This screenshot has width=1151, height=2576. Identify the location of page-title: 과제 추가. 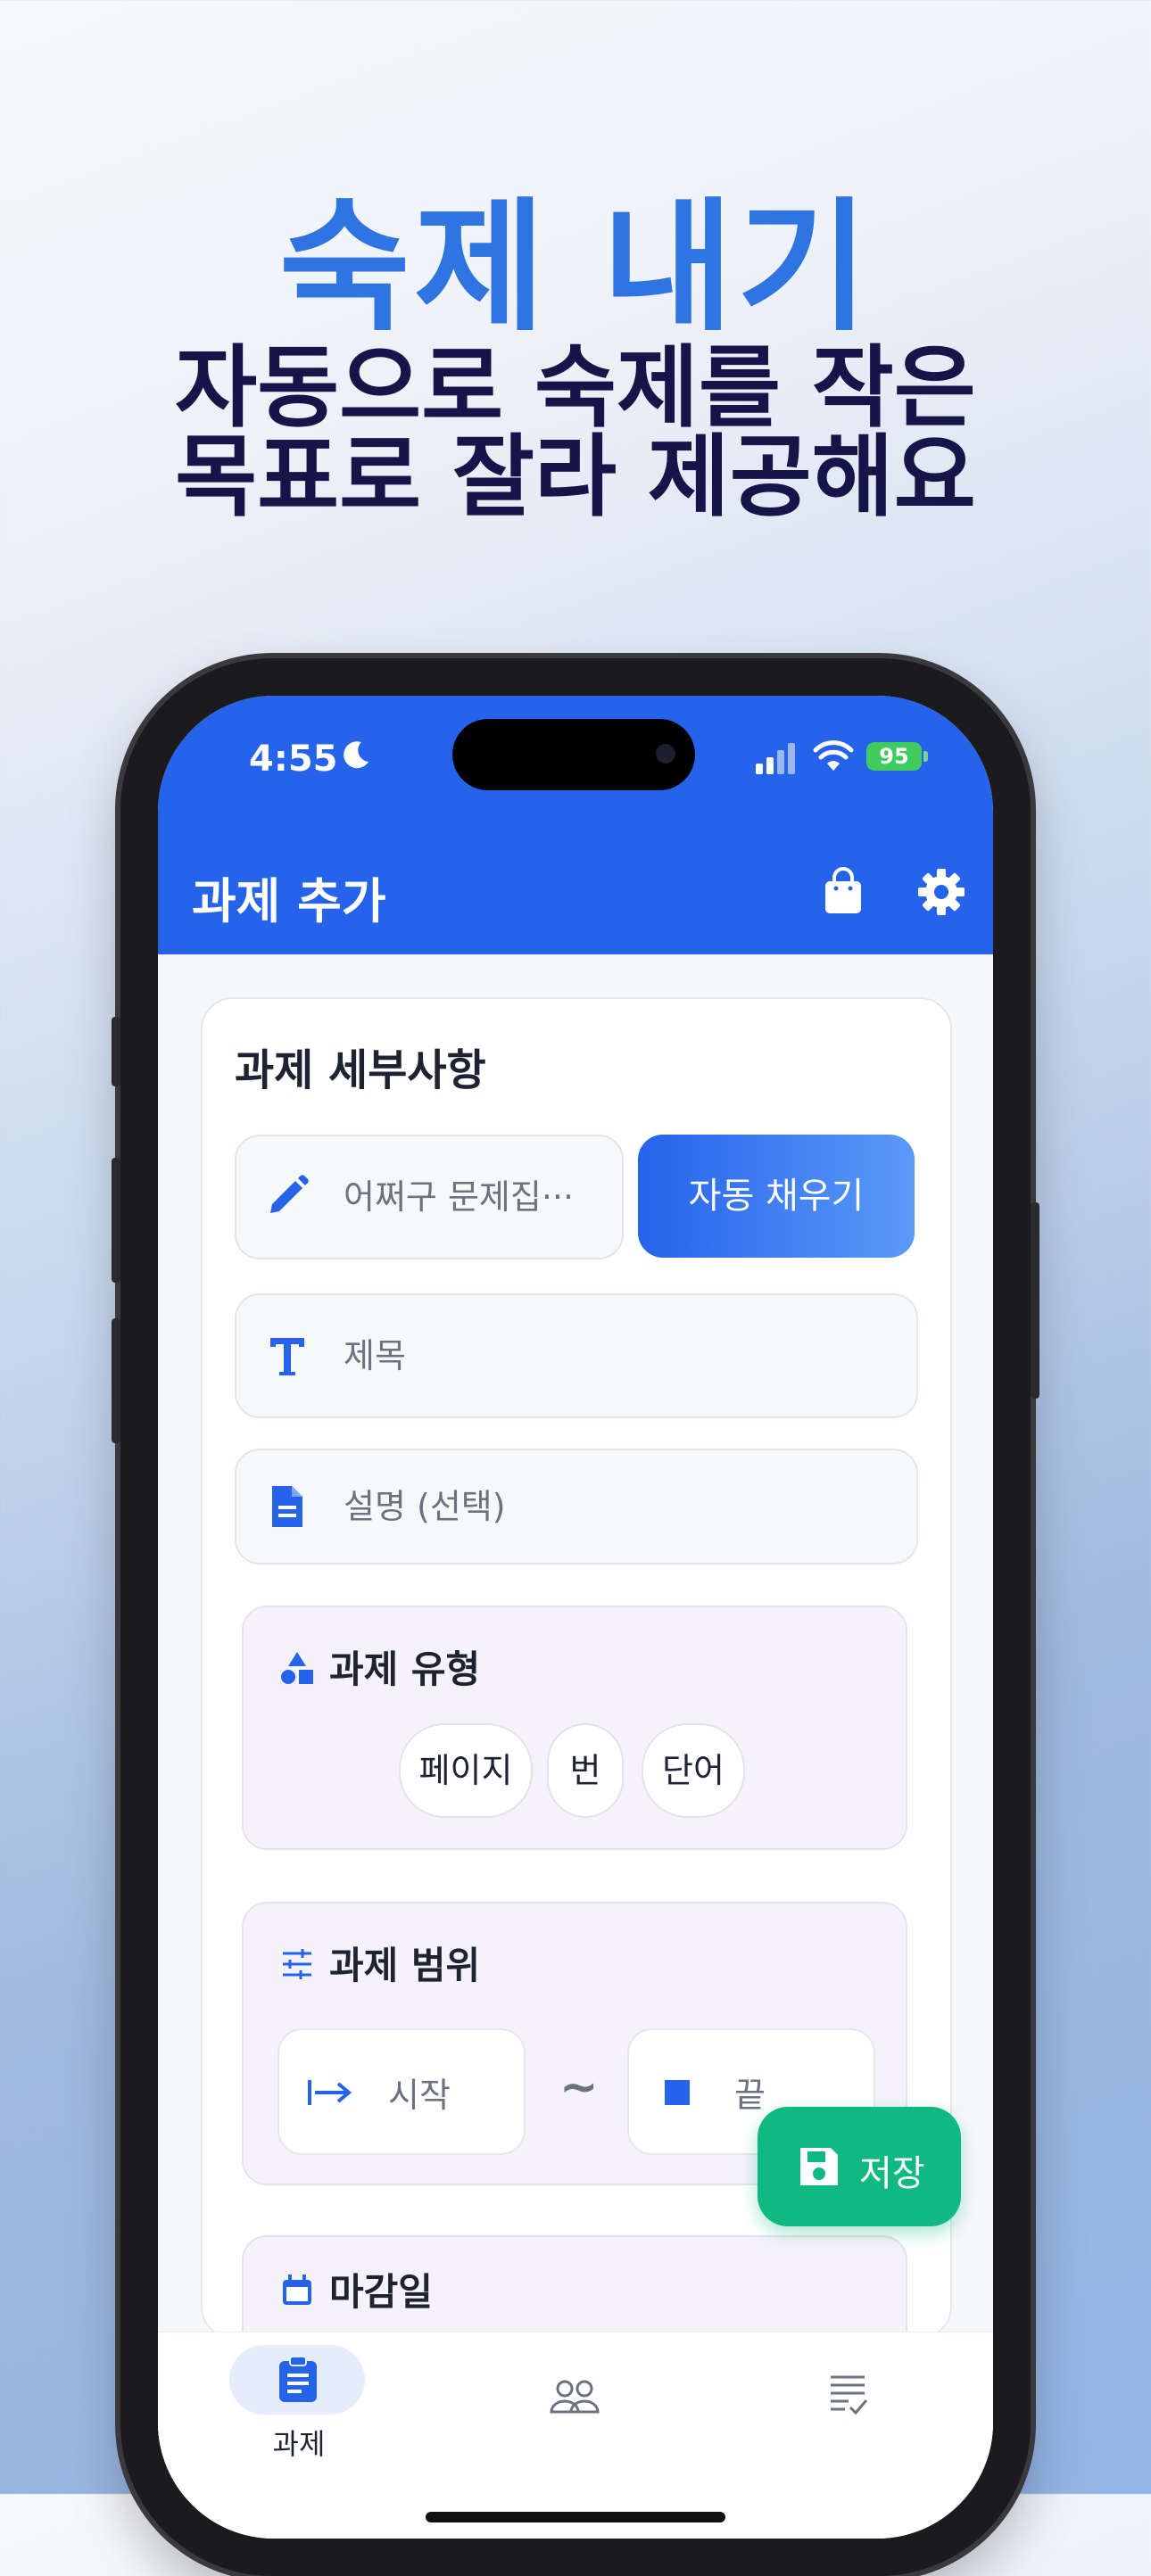
(289, 901).